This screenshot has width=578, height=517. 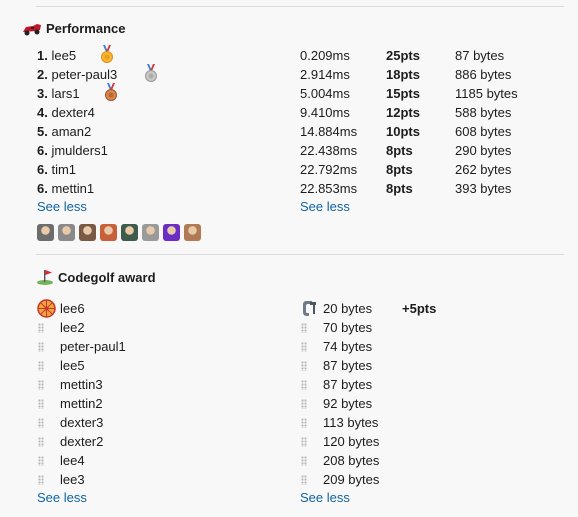 I want to click on performance-row: 6. jmulders1 22.438ms 8pts 290 bytes, so click(x=289, y=150).